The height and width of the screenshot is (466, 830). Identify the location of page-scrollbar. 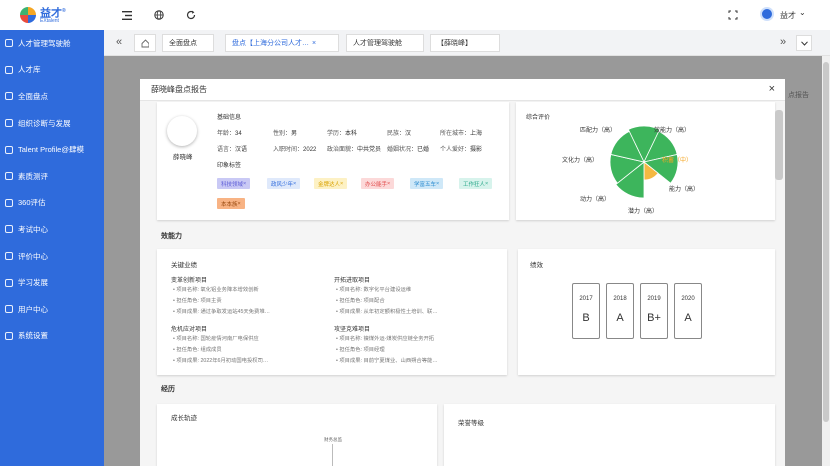
(826, 261).